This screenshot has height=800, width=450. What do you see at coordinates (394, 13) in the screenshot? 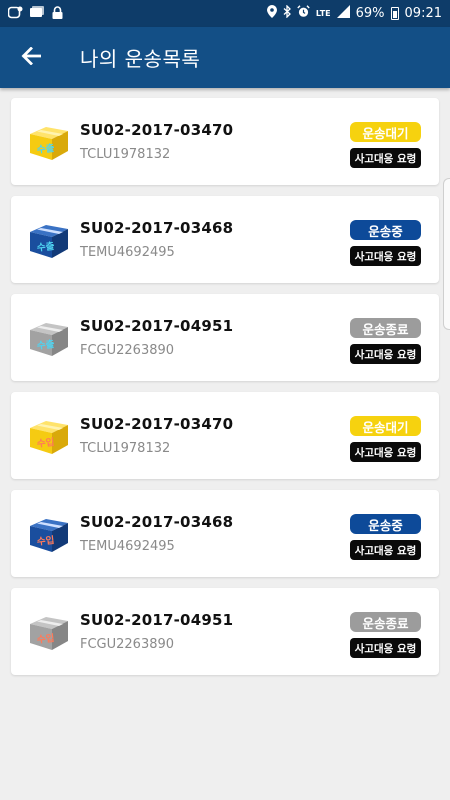
I see `battery-icon` at bounding box center [394, 13].